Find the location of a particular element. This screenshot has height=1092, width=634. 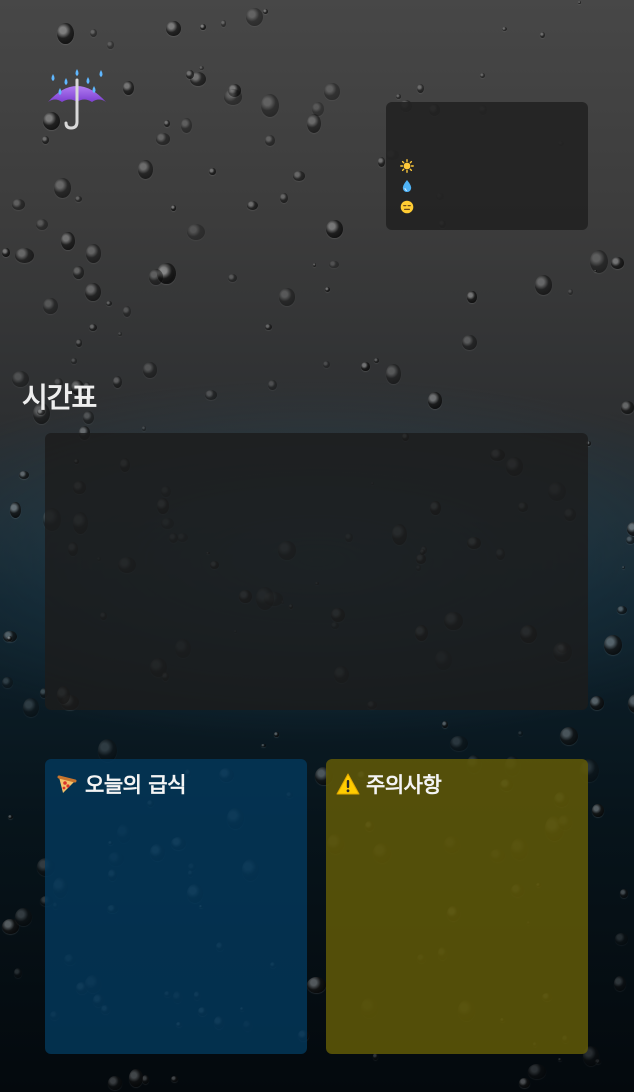

umbrella-with-rain-icon is located at coordinates (77, 99).